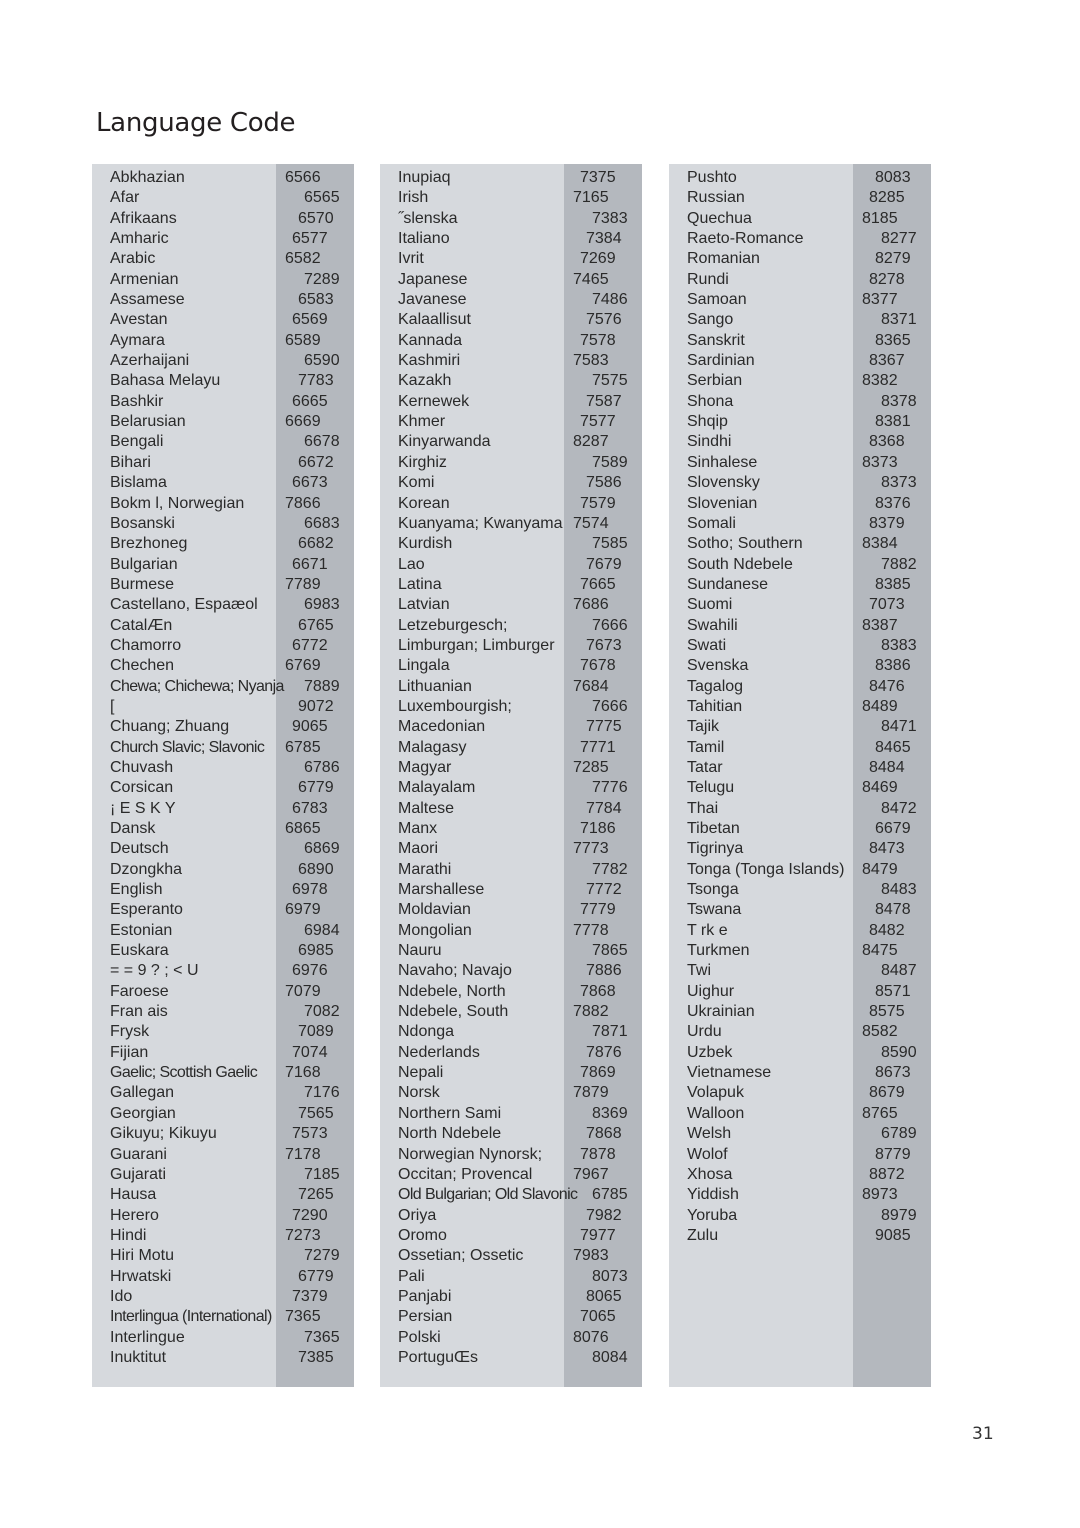 This screenshot has width=1080, height=1528. I want to click on language-code: 7273, so click(303, 1235).